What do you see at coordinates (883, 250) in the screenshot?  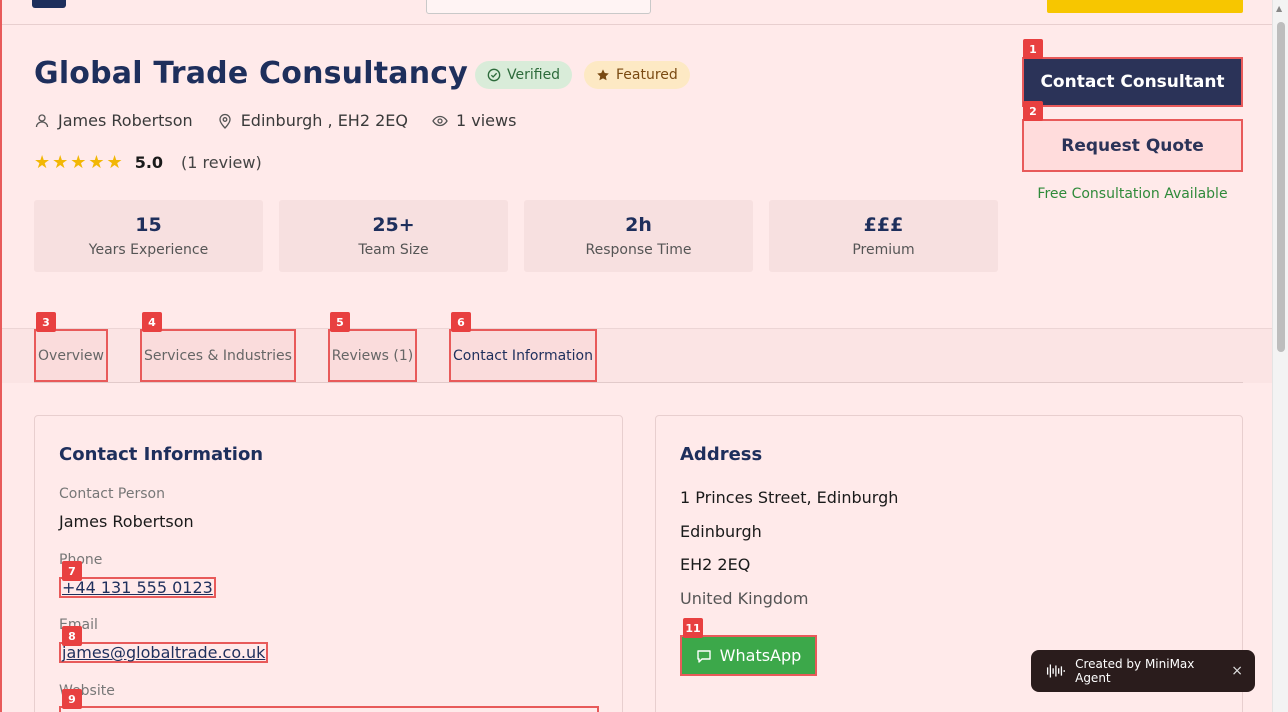 I see `stat-label: Premium` at bounding box center [883, 250].